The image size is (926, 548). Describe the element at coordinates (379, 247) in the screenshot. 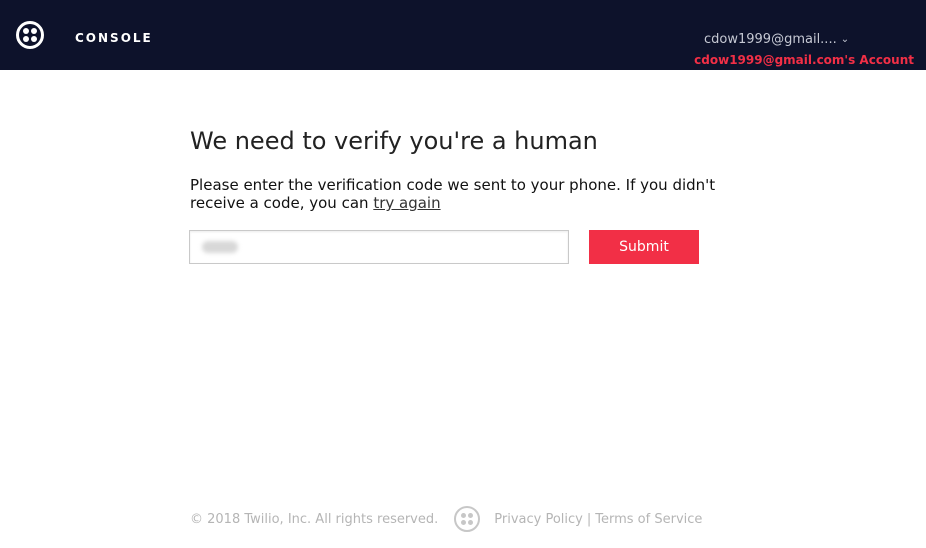

I see `verification-code-input` at that location.